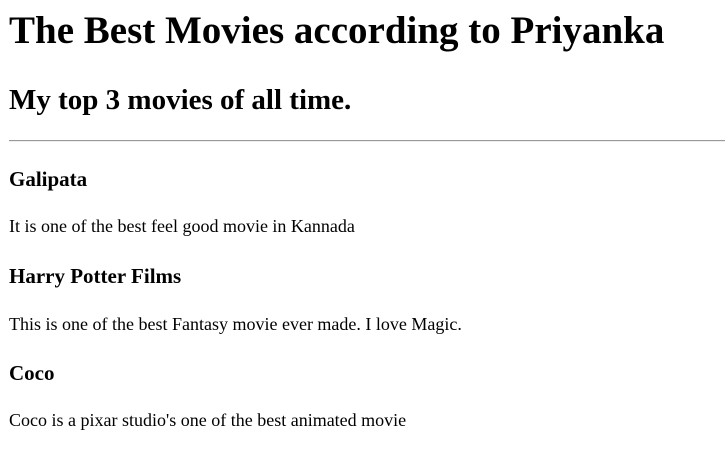  I want to click on page-subtitle: My top 3 movies of all time., so click(180, 100).